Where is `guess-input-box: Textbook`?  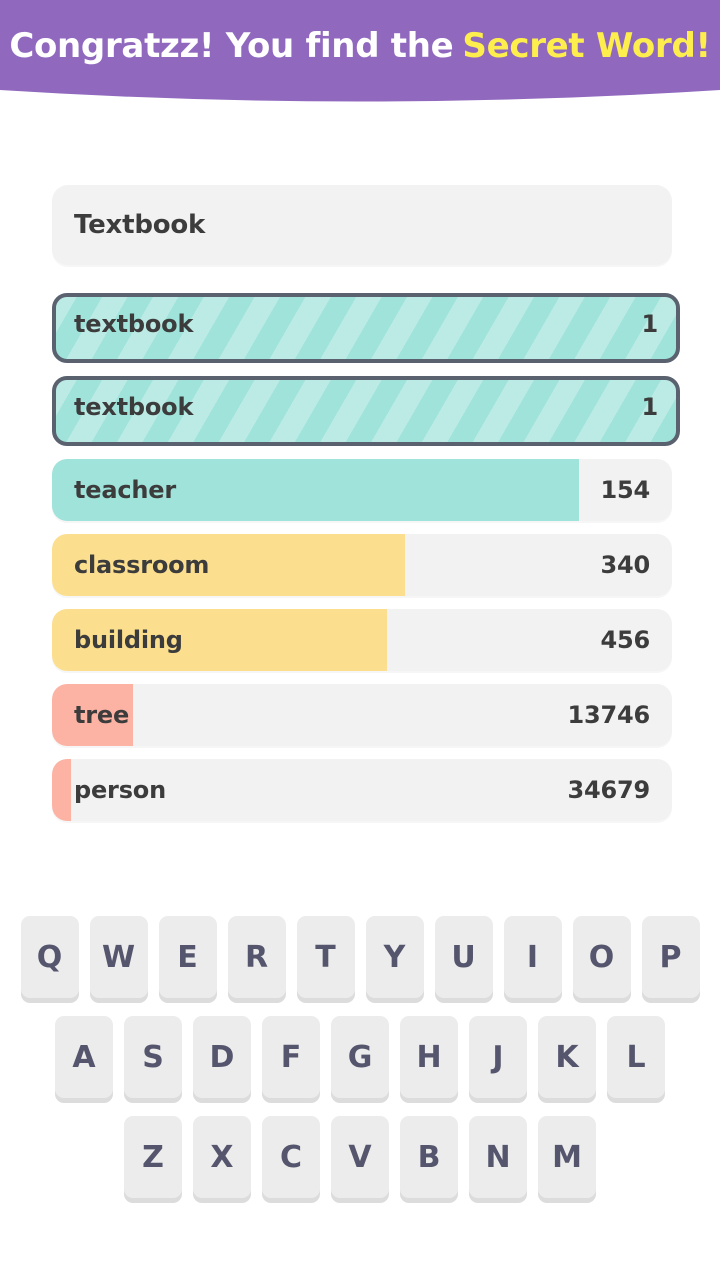 guess-input-box: Textbook is located at coordinates (362, 225).